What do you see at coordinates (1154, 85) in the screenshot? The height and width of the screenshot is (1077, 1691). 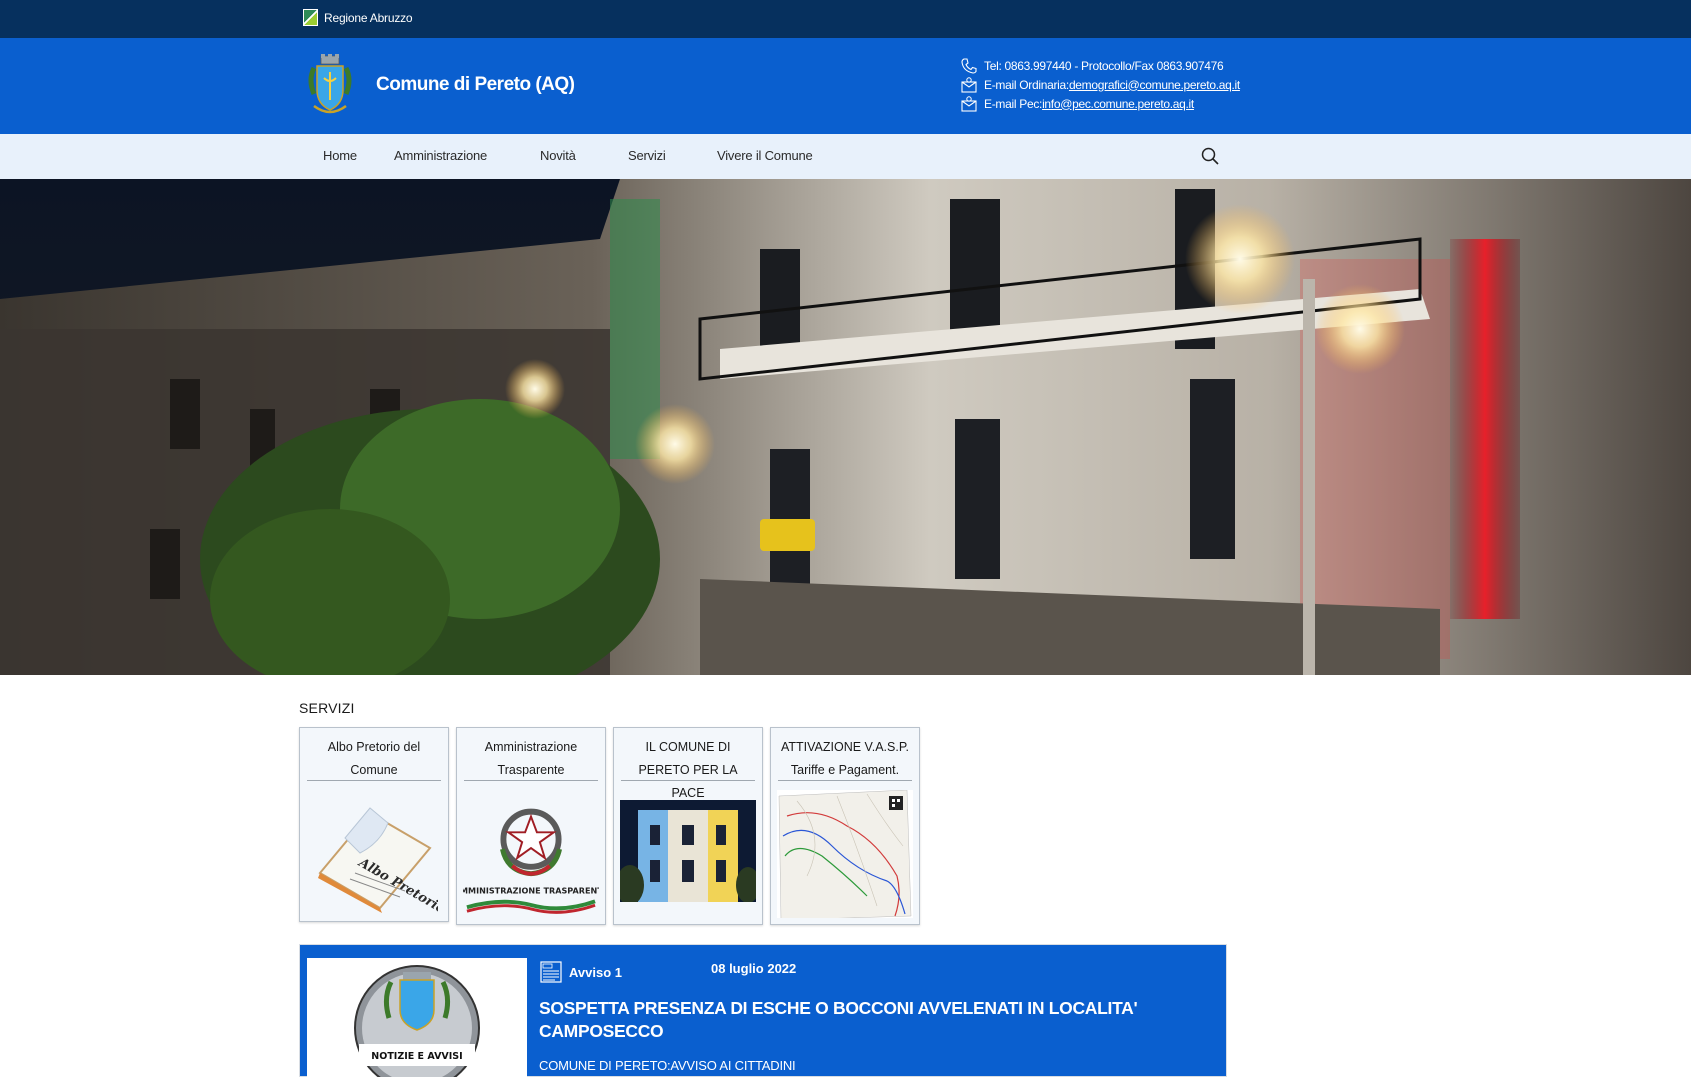 I see `email-link: demografici@comune.pereto.aq.it` at bounding box center [1154, 85].